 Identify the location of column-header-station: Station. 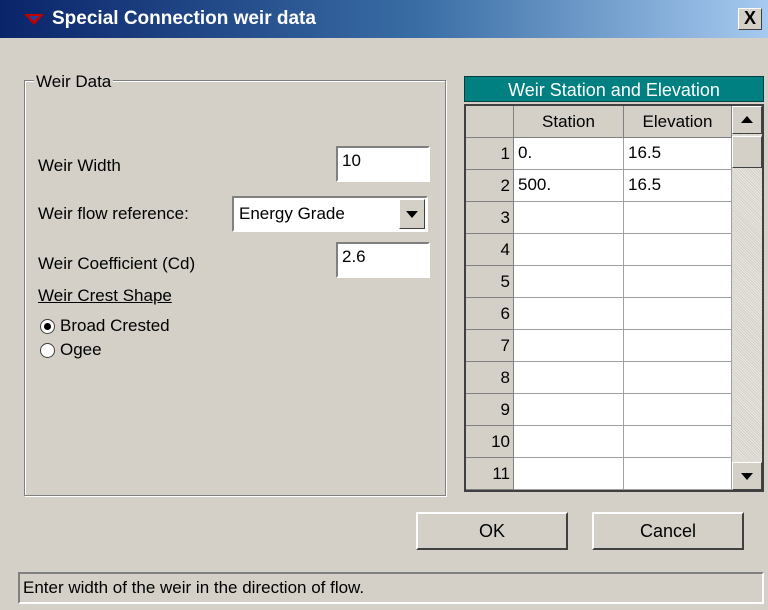
(569, 122).